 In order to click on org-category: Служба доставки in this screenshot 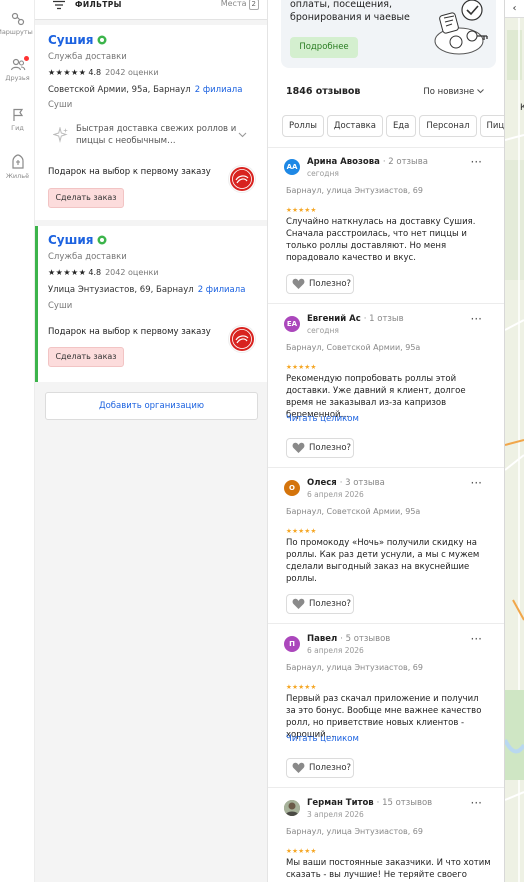, I will do `click(87, 257)`.